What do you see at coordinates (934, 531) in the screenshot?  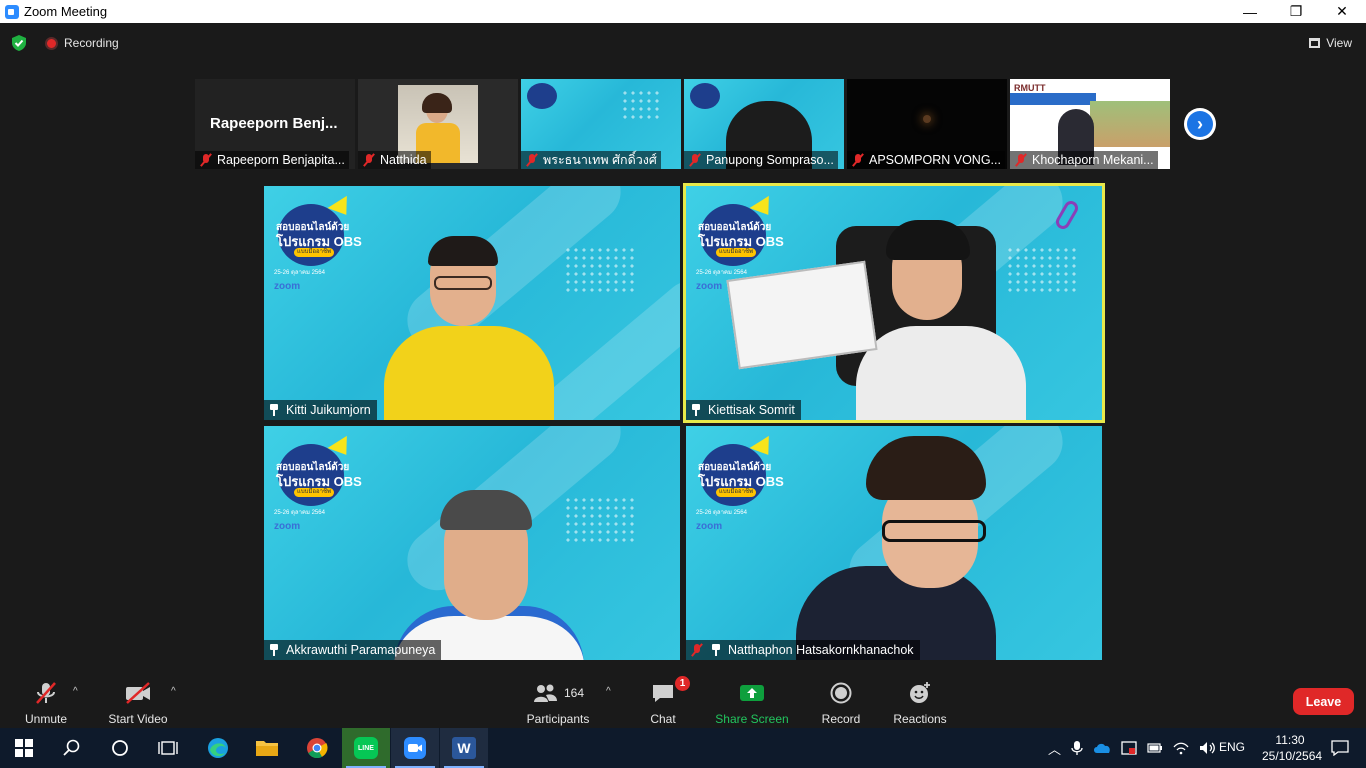 I see `glasses-icon` at bounding box center [934, 531].